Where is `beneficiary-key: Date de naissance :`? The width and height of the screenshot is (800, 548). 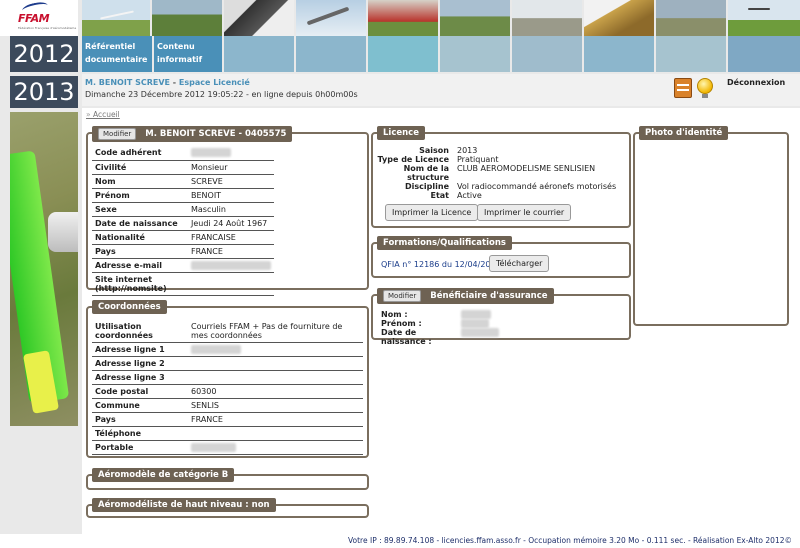 beneficiary-key: Date de naissance : is located at coordinates (406, 337).